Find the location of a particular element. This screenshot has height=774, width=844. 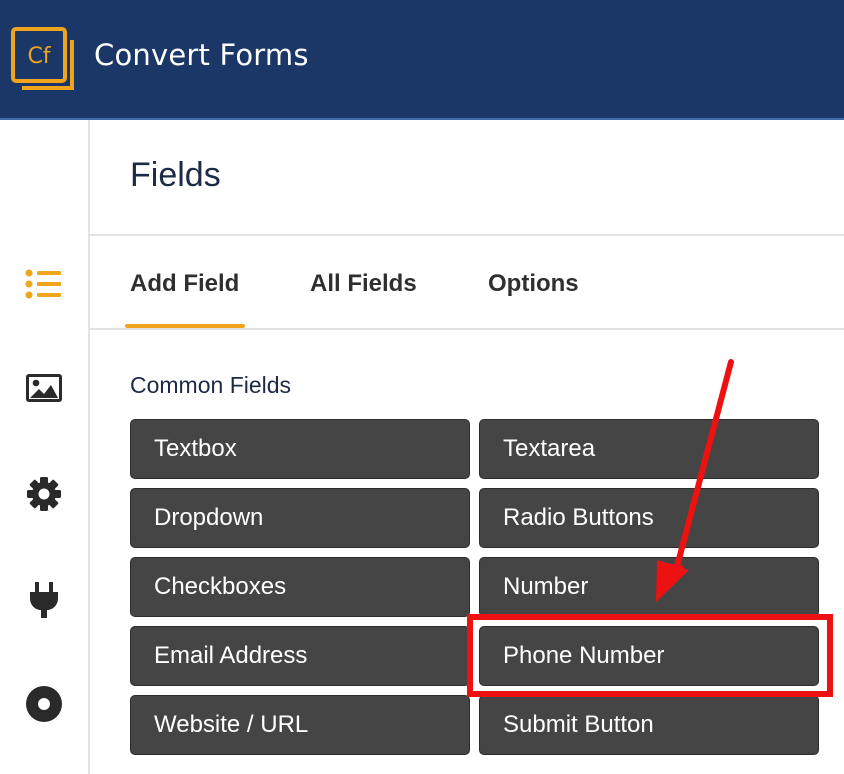

convert-forms-logo: Cf is located at coordinates (42, 58).